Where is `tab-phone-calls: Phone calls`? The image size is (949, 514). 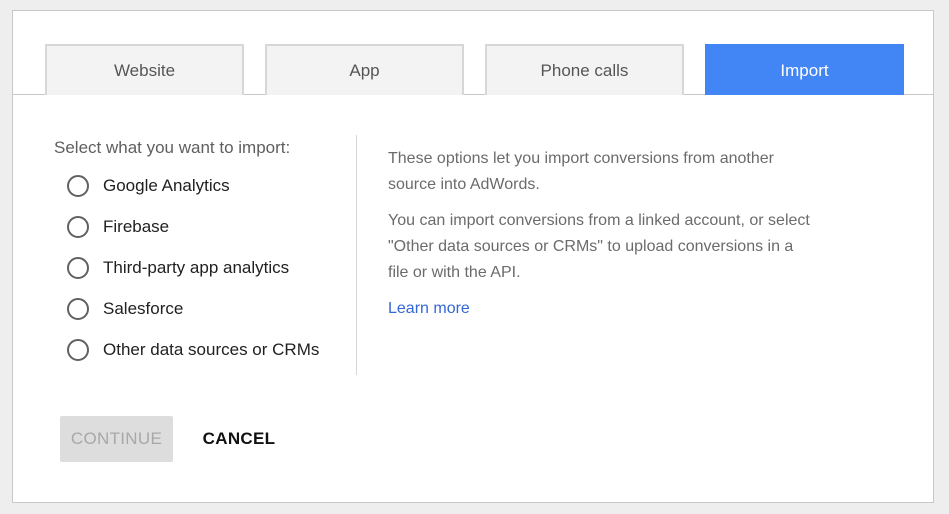
tab-phone-calls: Phone calls is located at coordinates (584, 69).